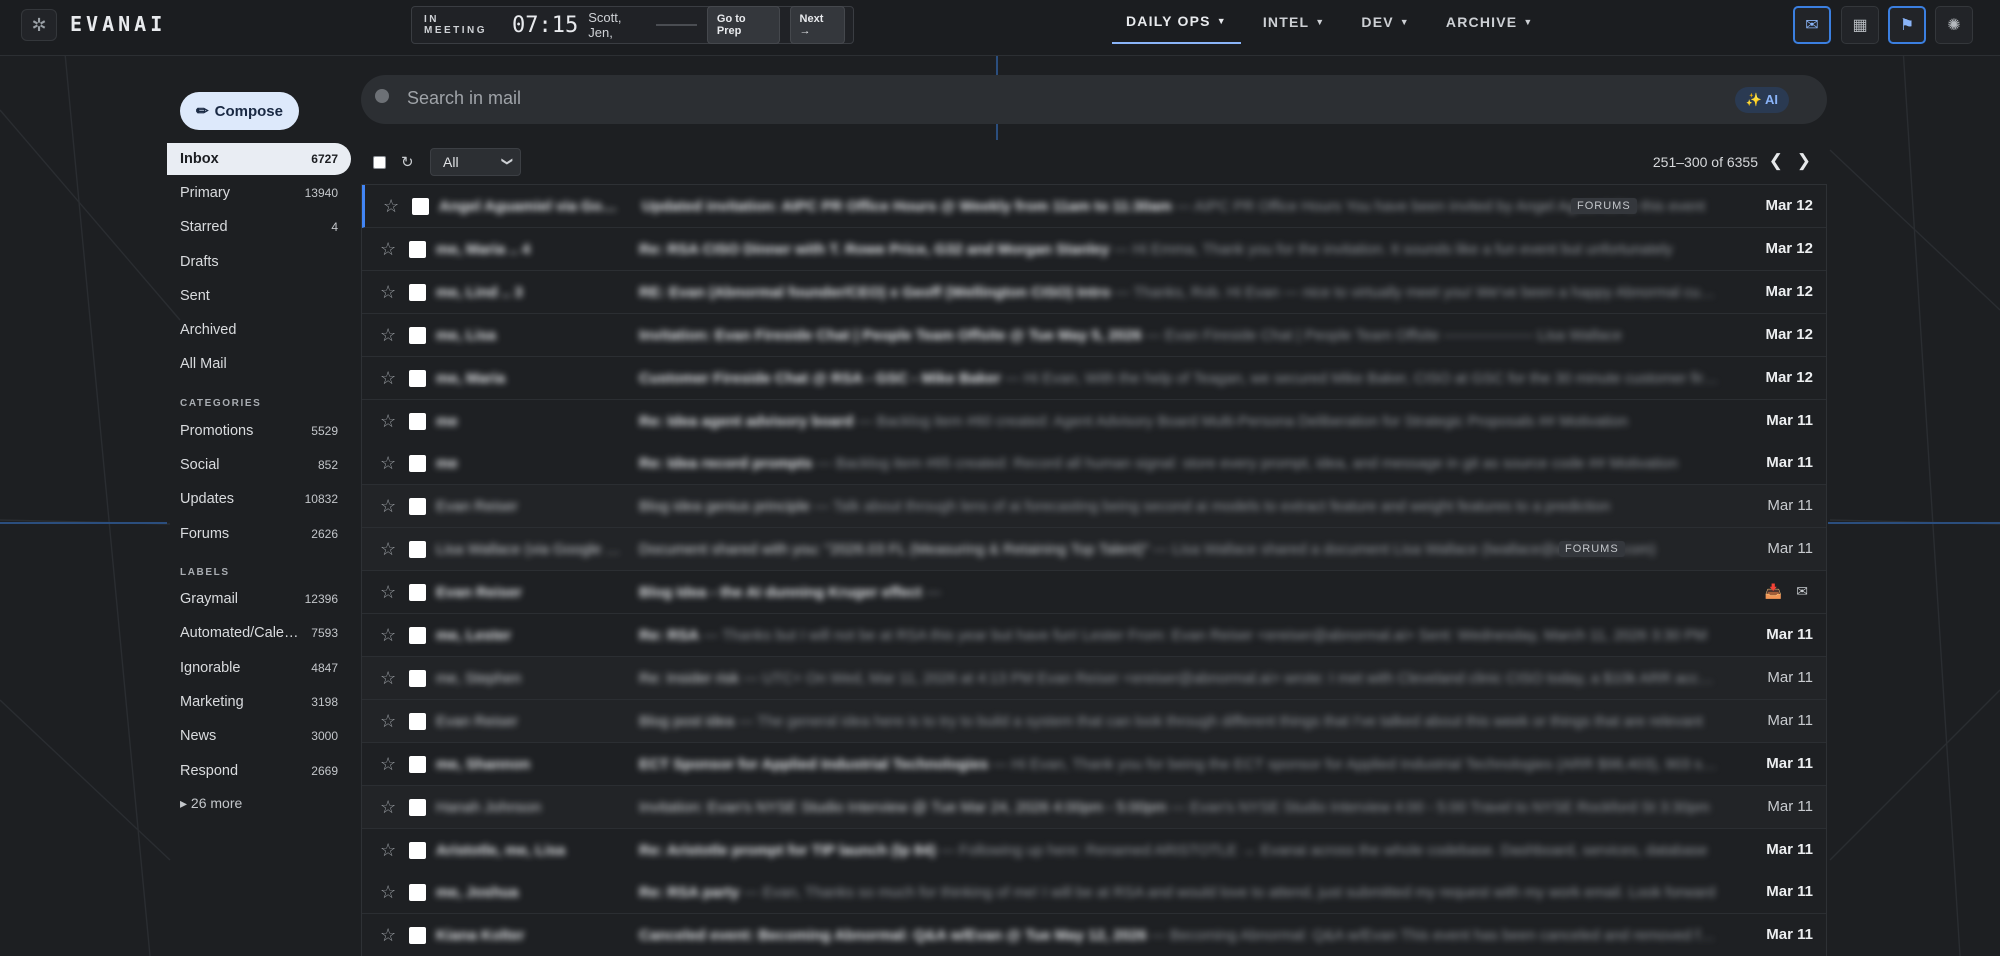 The image size is (2000, 956). What do you see at coordinates (259, 193) in the screenshot?
I see `sidebar-item-primary: Primary 13940` at bounding box center [259, 193].